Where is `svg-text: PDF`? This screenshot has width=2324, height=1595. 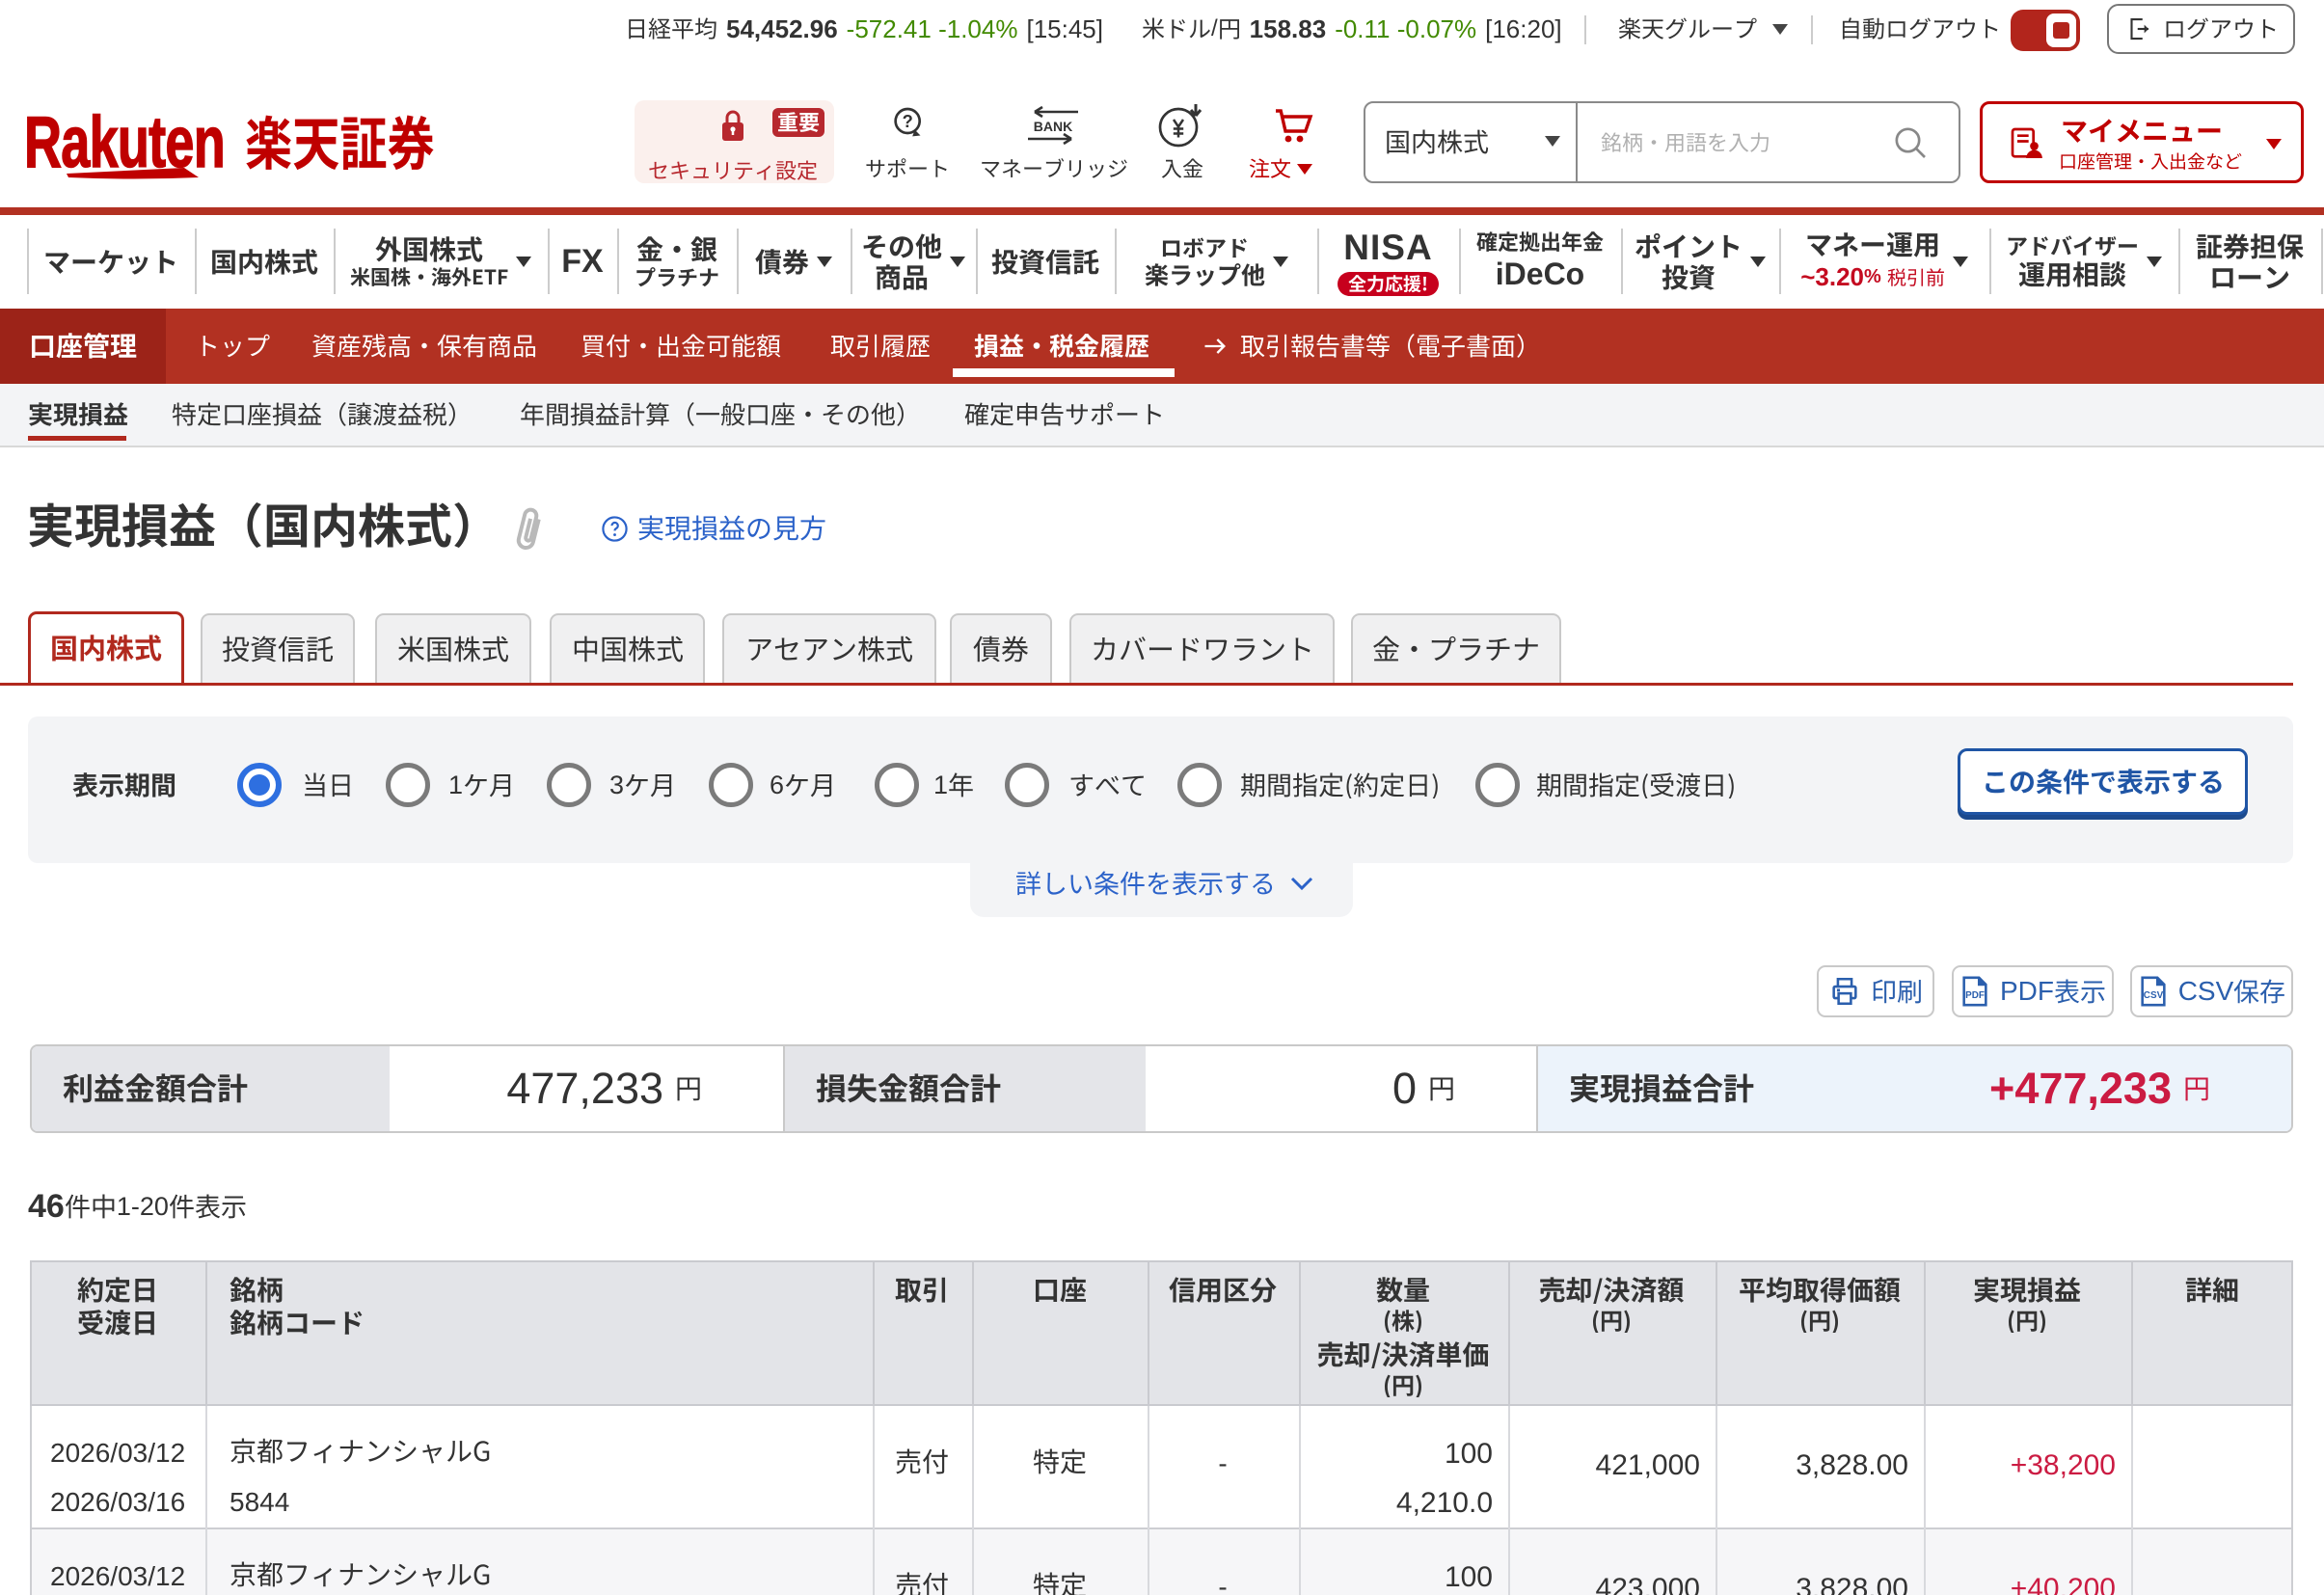 svg-text: PDF is located at coordinates (1975, 995).